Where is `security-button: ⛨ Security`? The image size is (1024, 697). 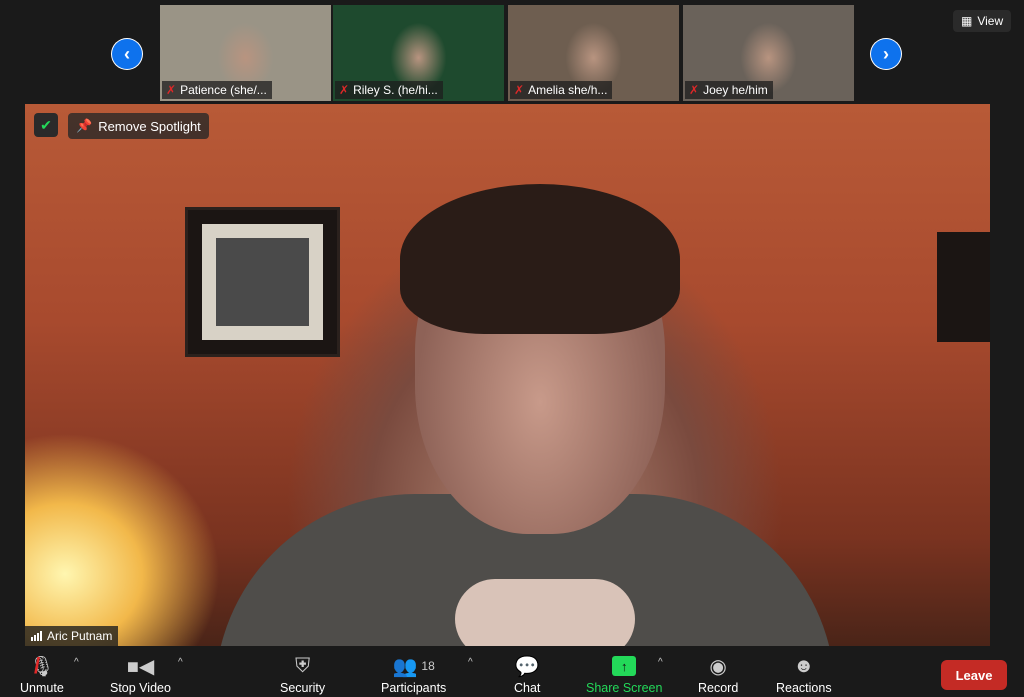
security-button: ⛨ Security is located at coordinates (302, 673).